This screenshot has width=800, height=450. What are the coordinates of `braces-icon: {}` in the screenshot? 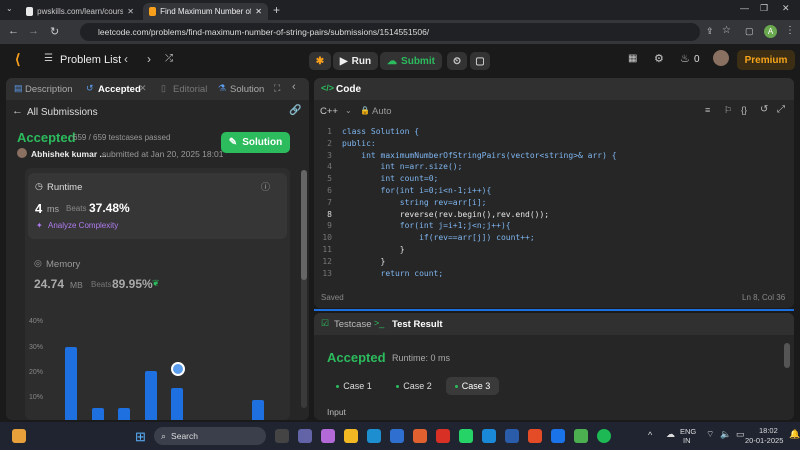 It's located at (744, 110).